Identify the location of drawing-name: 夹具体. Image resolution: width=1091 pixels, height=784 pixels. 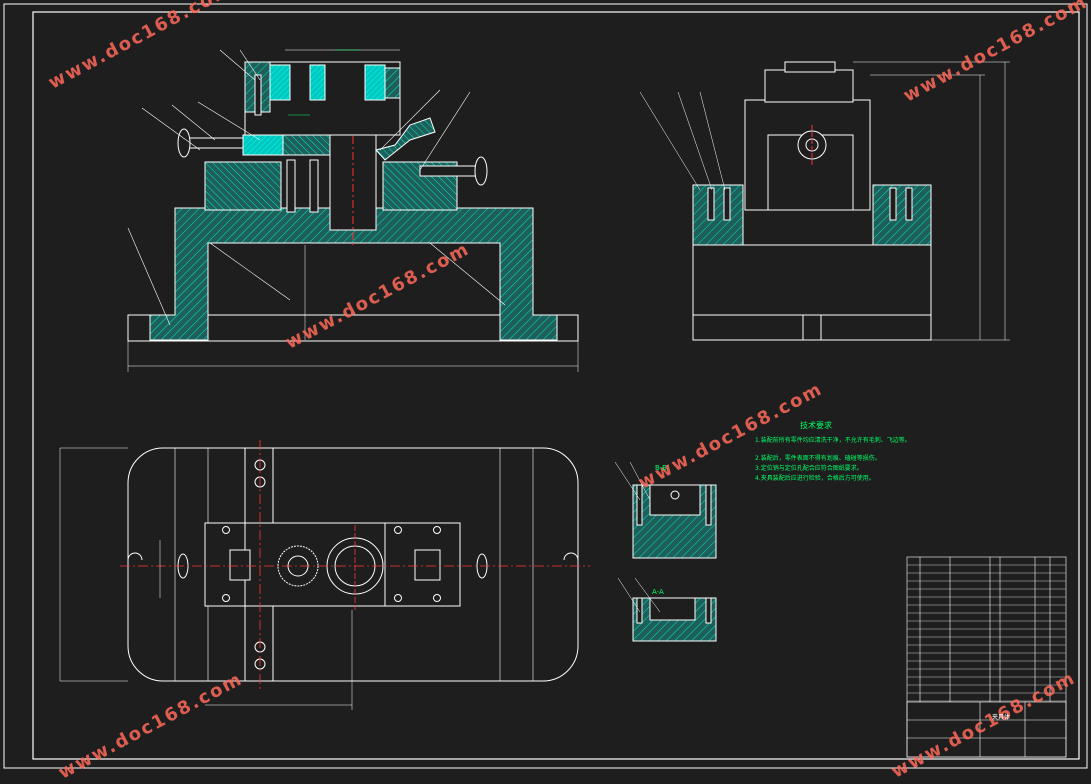
(1001, 717).